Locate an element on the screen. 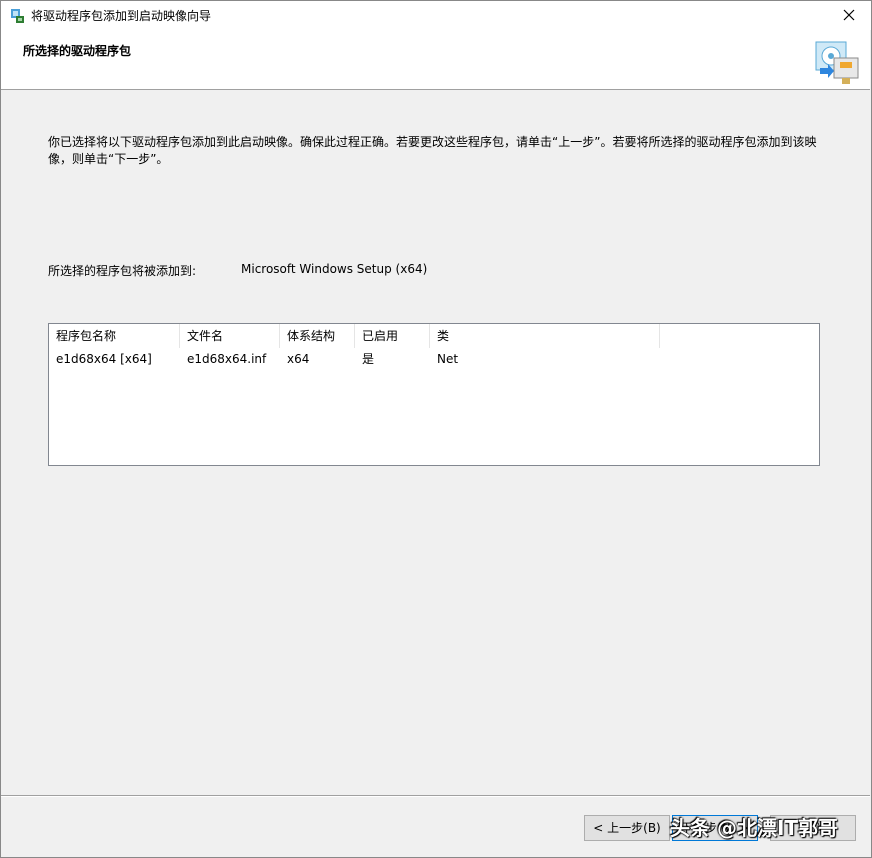  column-header-class: 类 is located at coordinates (545, 336).